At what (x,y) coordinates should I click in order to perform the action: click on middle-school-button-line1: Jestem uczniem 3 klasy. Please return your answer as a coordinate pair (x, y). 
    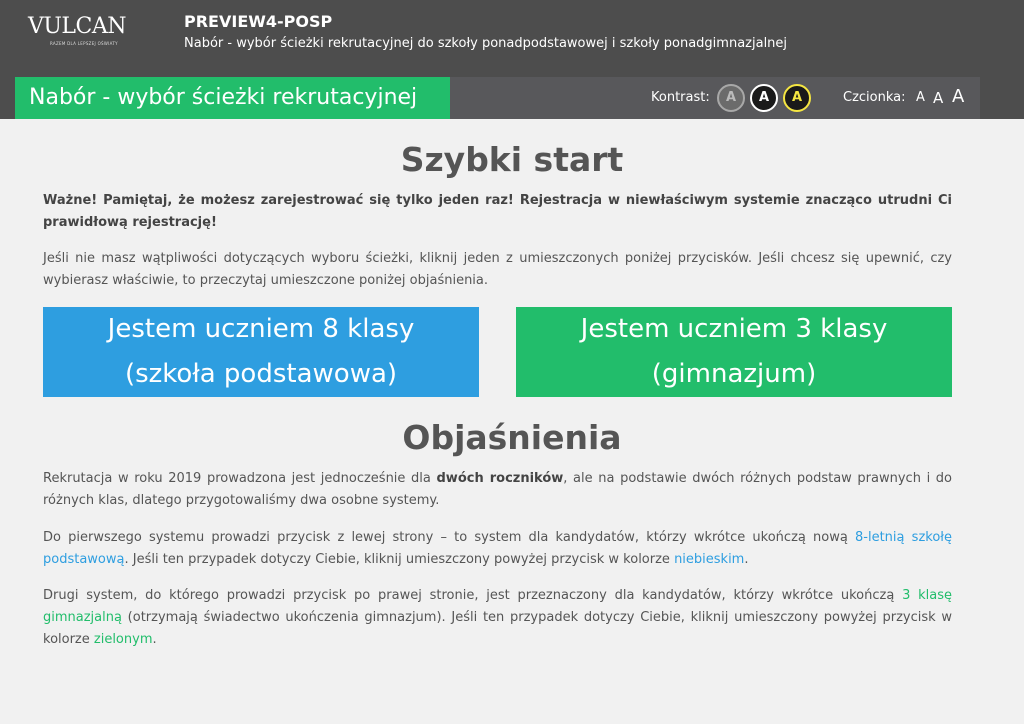
    Looking at the image, I should click on (734, 329).